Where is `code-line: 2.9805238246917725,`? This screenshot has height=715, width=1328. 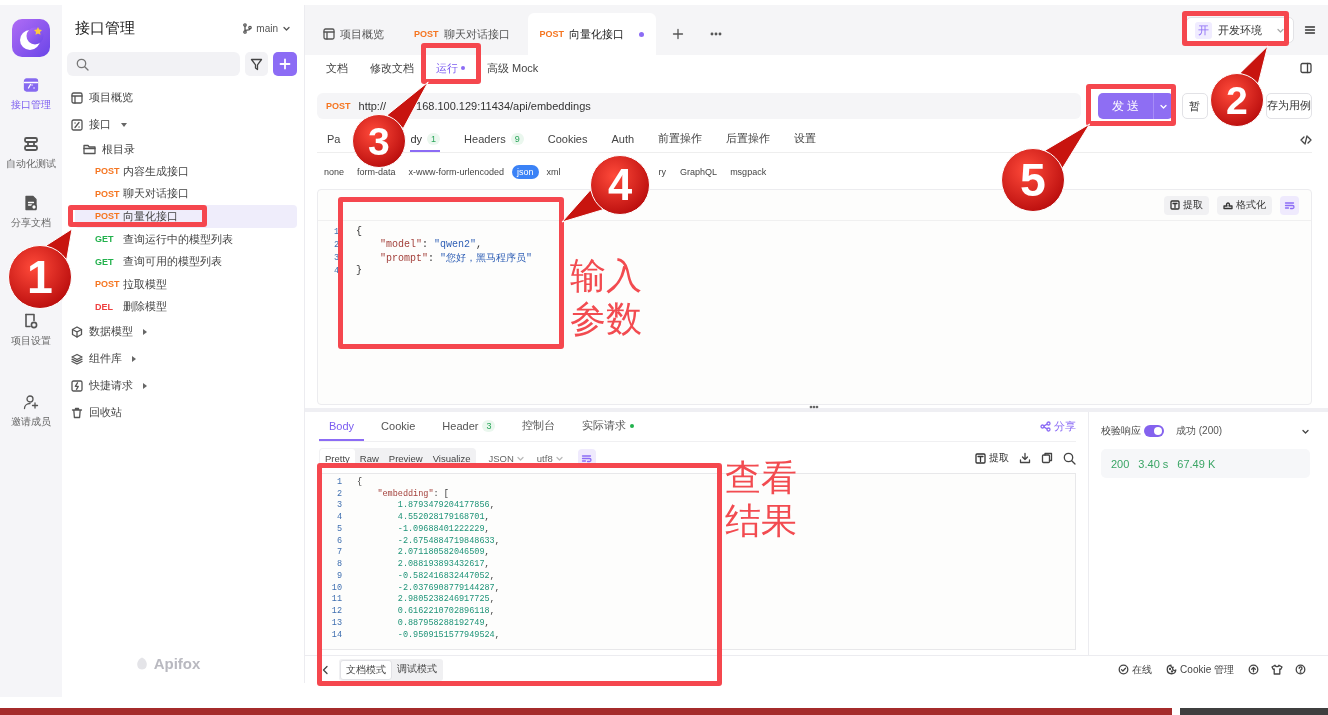 code-line: 2.9805238246917725, is located at coordinates (445, 599).